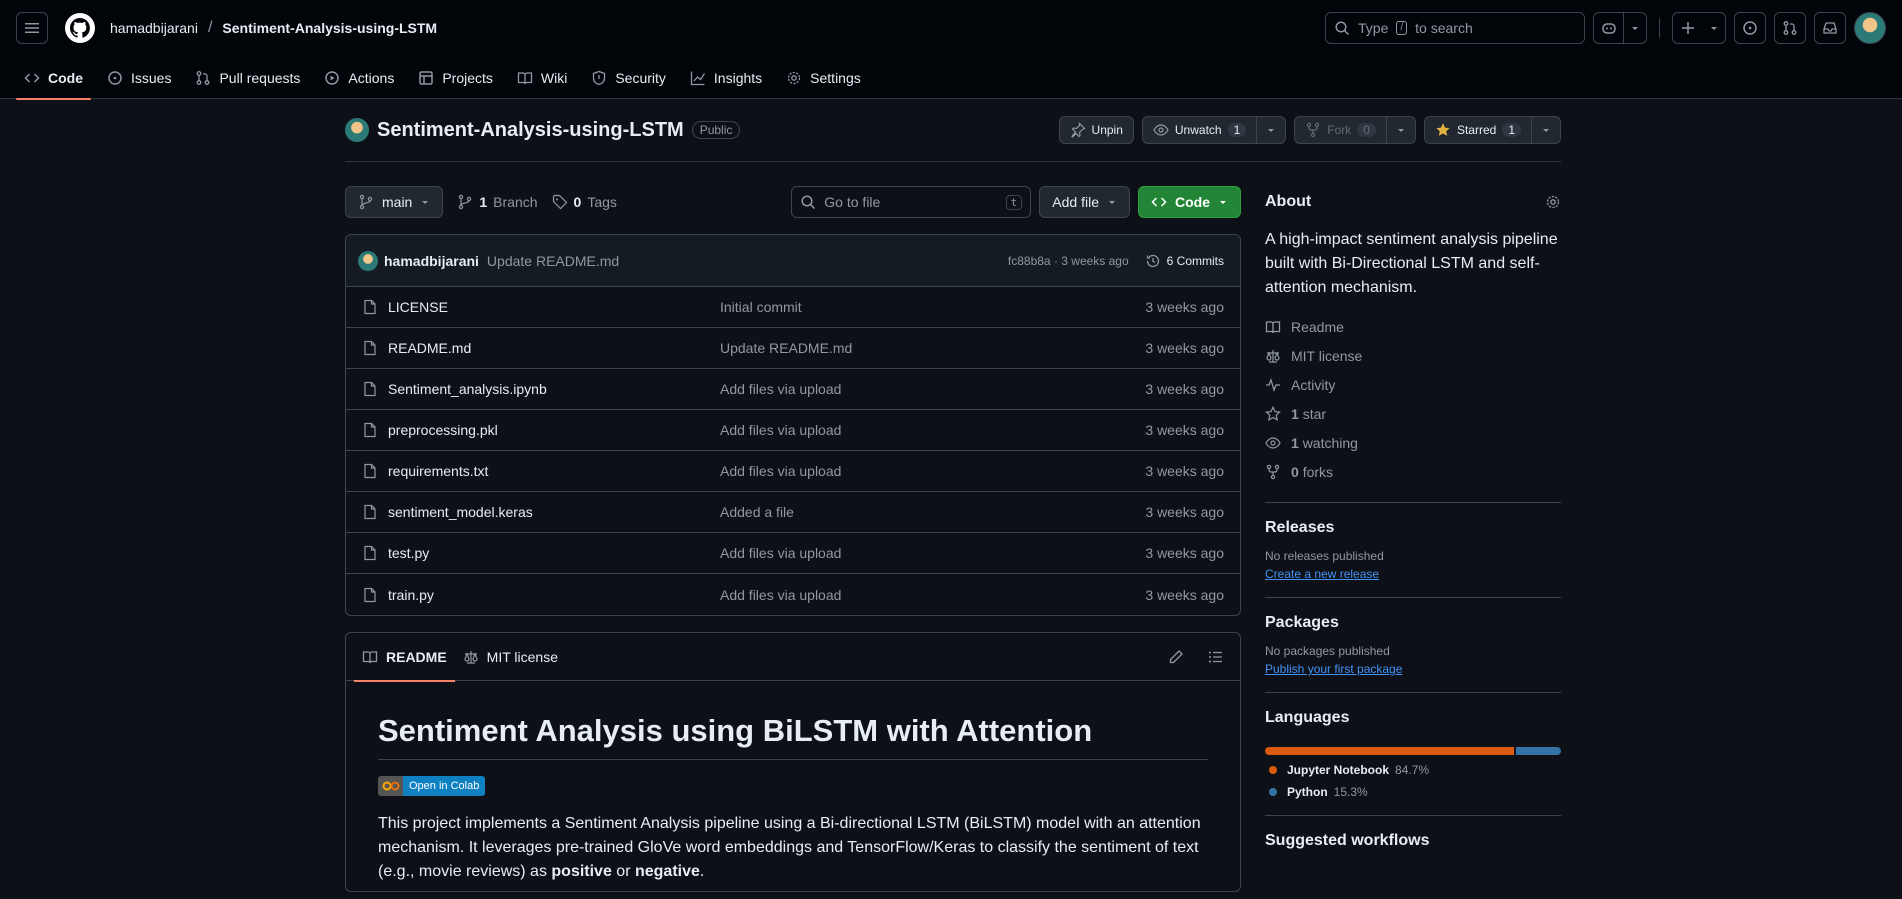  I want to click on file-name: requirements.txt, so click(554, 471).